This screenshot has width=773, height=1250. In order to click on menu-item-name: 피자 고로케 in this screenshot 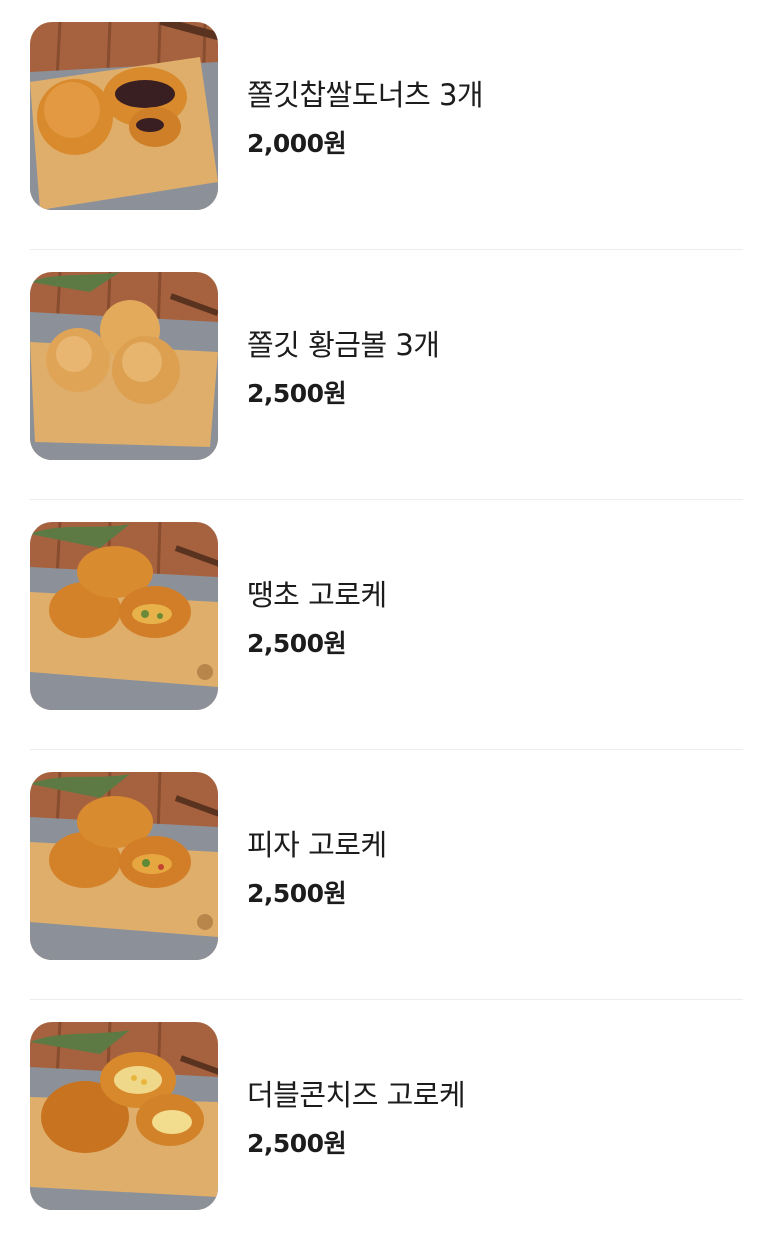, I will do `click(317, 845)`.